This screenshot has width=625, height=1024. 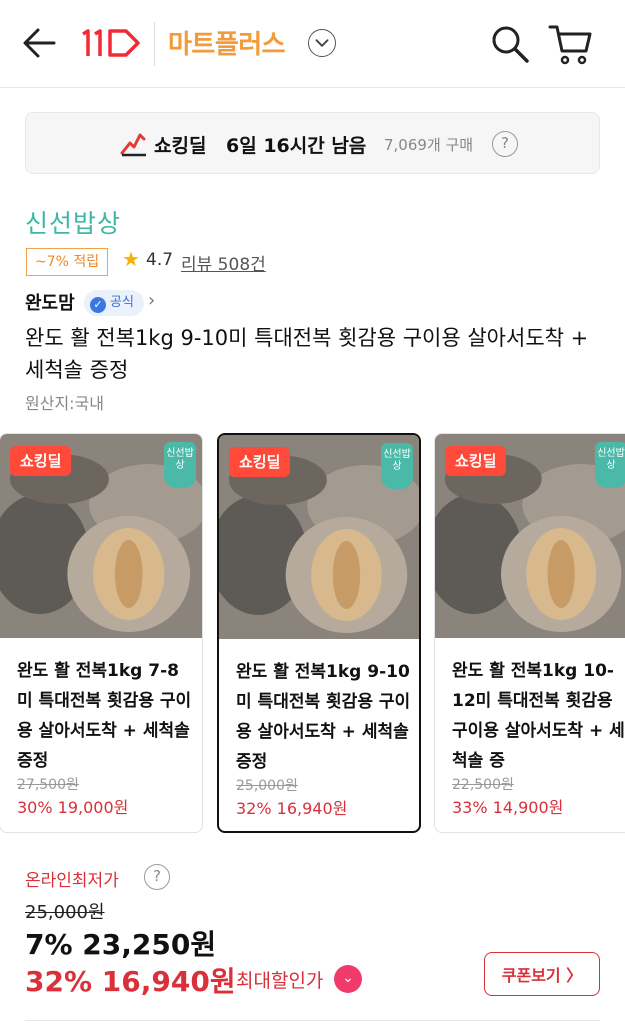 What do you see at coordinates (508, 807) in the screenshot?
I see `option-discount-price: 33% 14,900원` at bounding box center [508, 807].